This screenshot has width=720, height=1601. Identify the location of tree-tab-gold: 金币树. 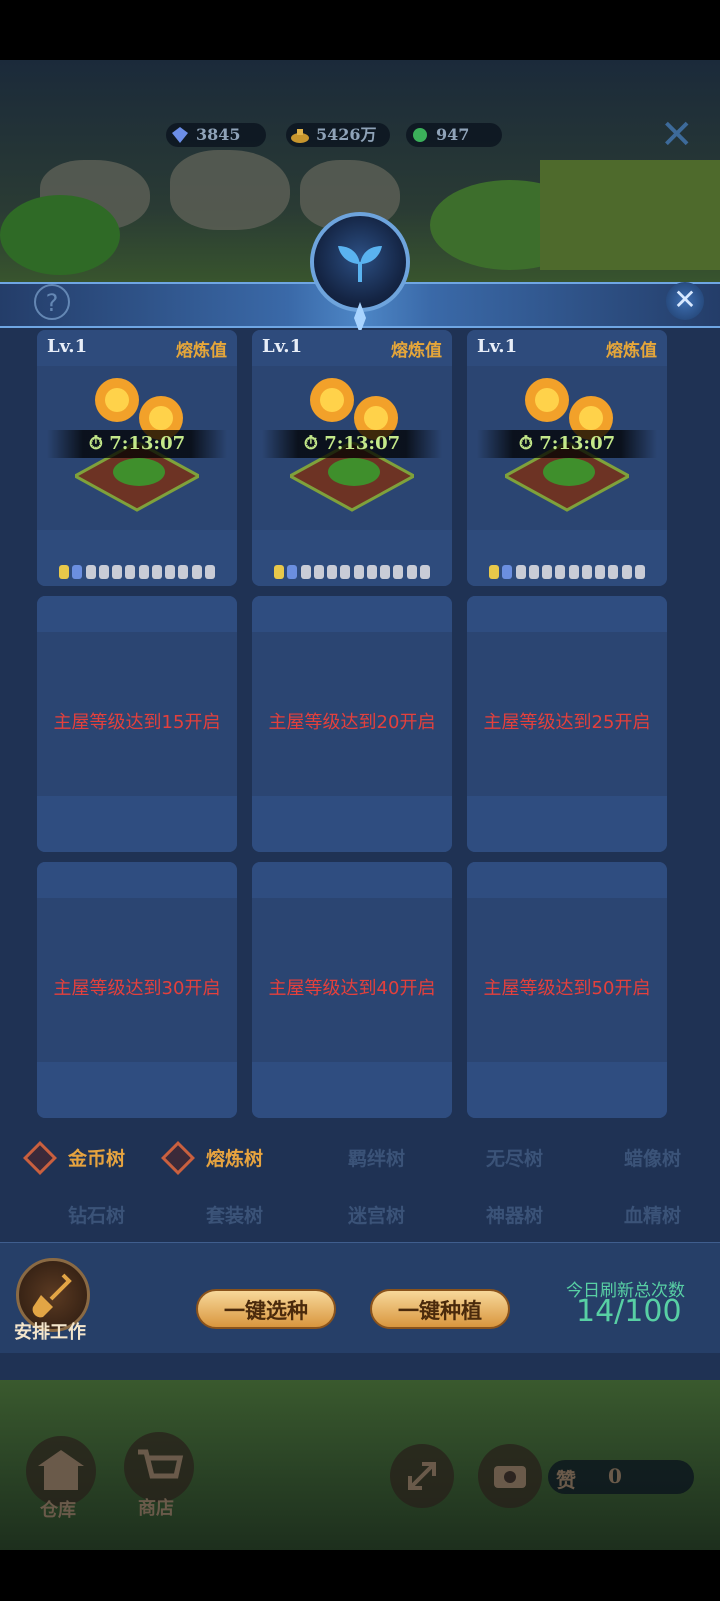
(96, 1159).